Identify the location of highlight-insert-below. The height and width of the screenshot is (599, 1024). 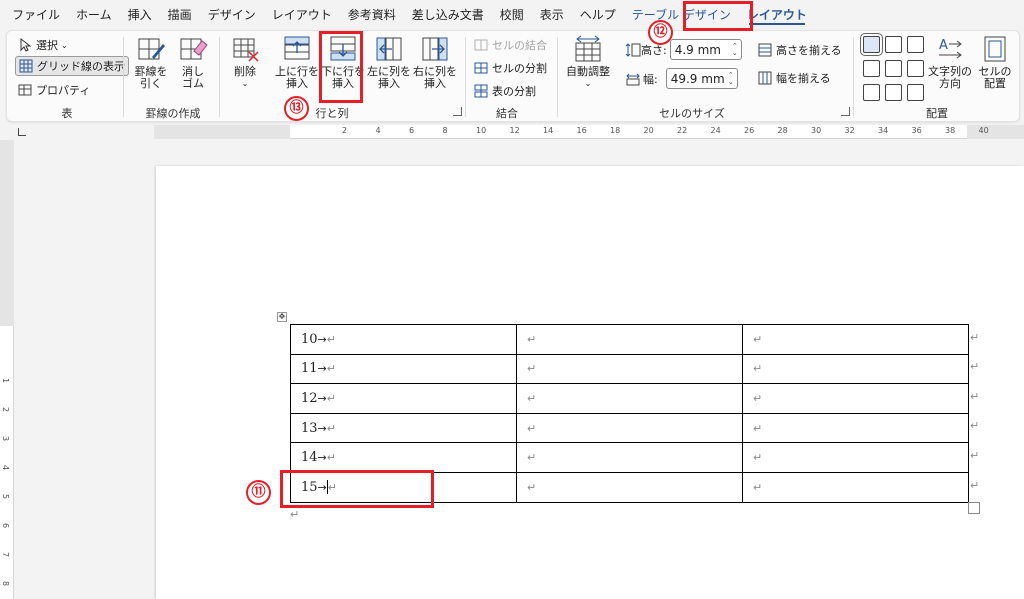
(341, 67).